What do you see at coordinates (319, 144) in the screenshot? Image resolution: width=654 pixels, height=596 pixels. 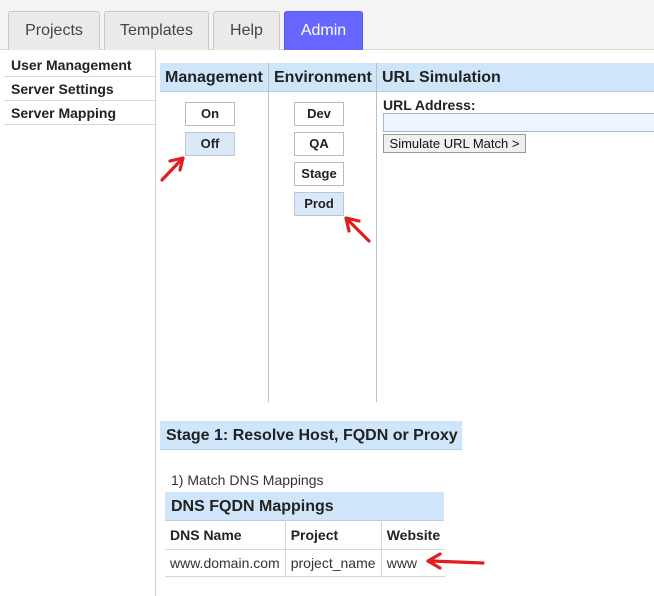 I see `environment-qa-button: QA` at bounding box center [319, 144].